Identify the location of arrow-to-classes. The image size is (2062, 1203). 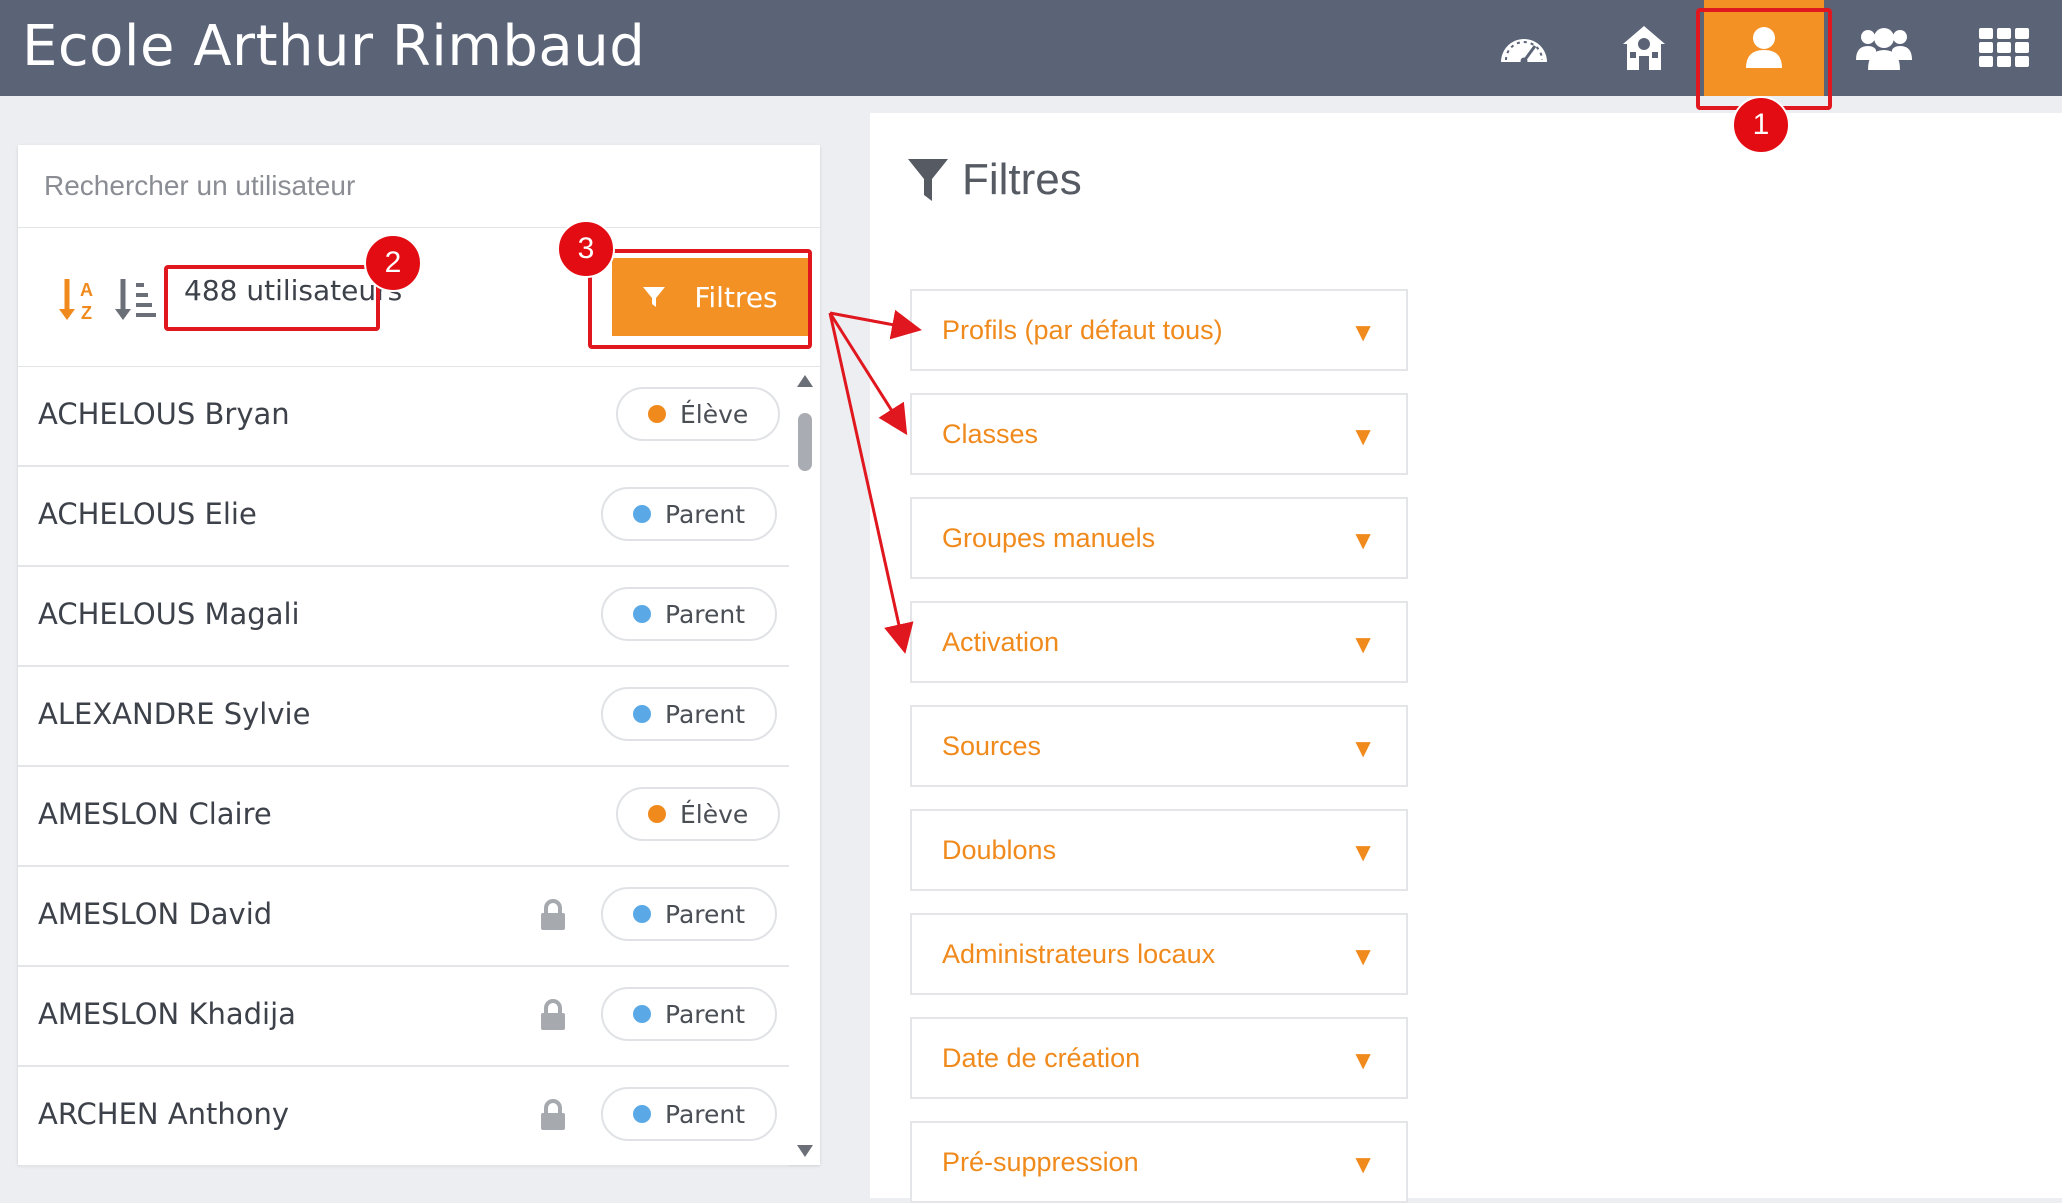
(868, 374).